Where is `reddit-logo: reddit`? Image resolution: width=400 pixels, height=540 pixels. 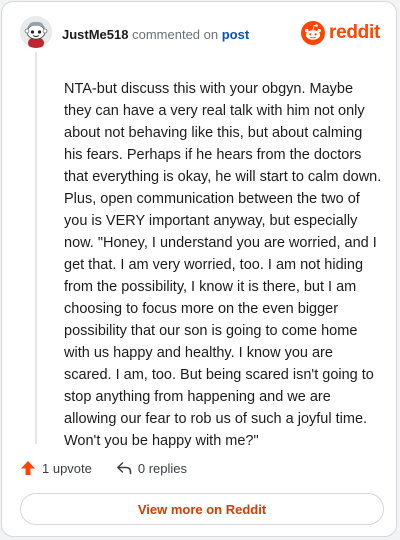 reddit-logo: reddit is located at coordinates (340, 33).